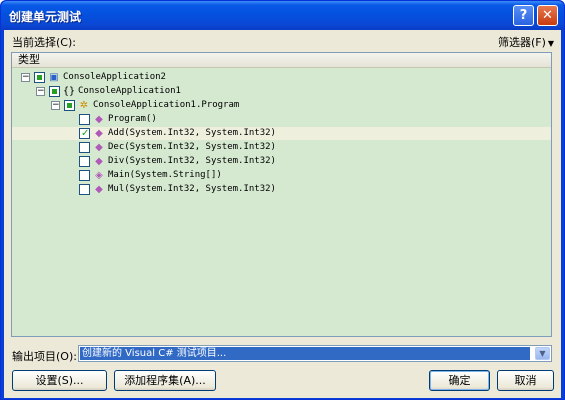 This screenshot has width=565, height=400. What do you see at coordinates (281, 77) in the screenshot?
I see `tree-node-project: − ▣ ConsoleApplication2` at bounding box center [281, 77].